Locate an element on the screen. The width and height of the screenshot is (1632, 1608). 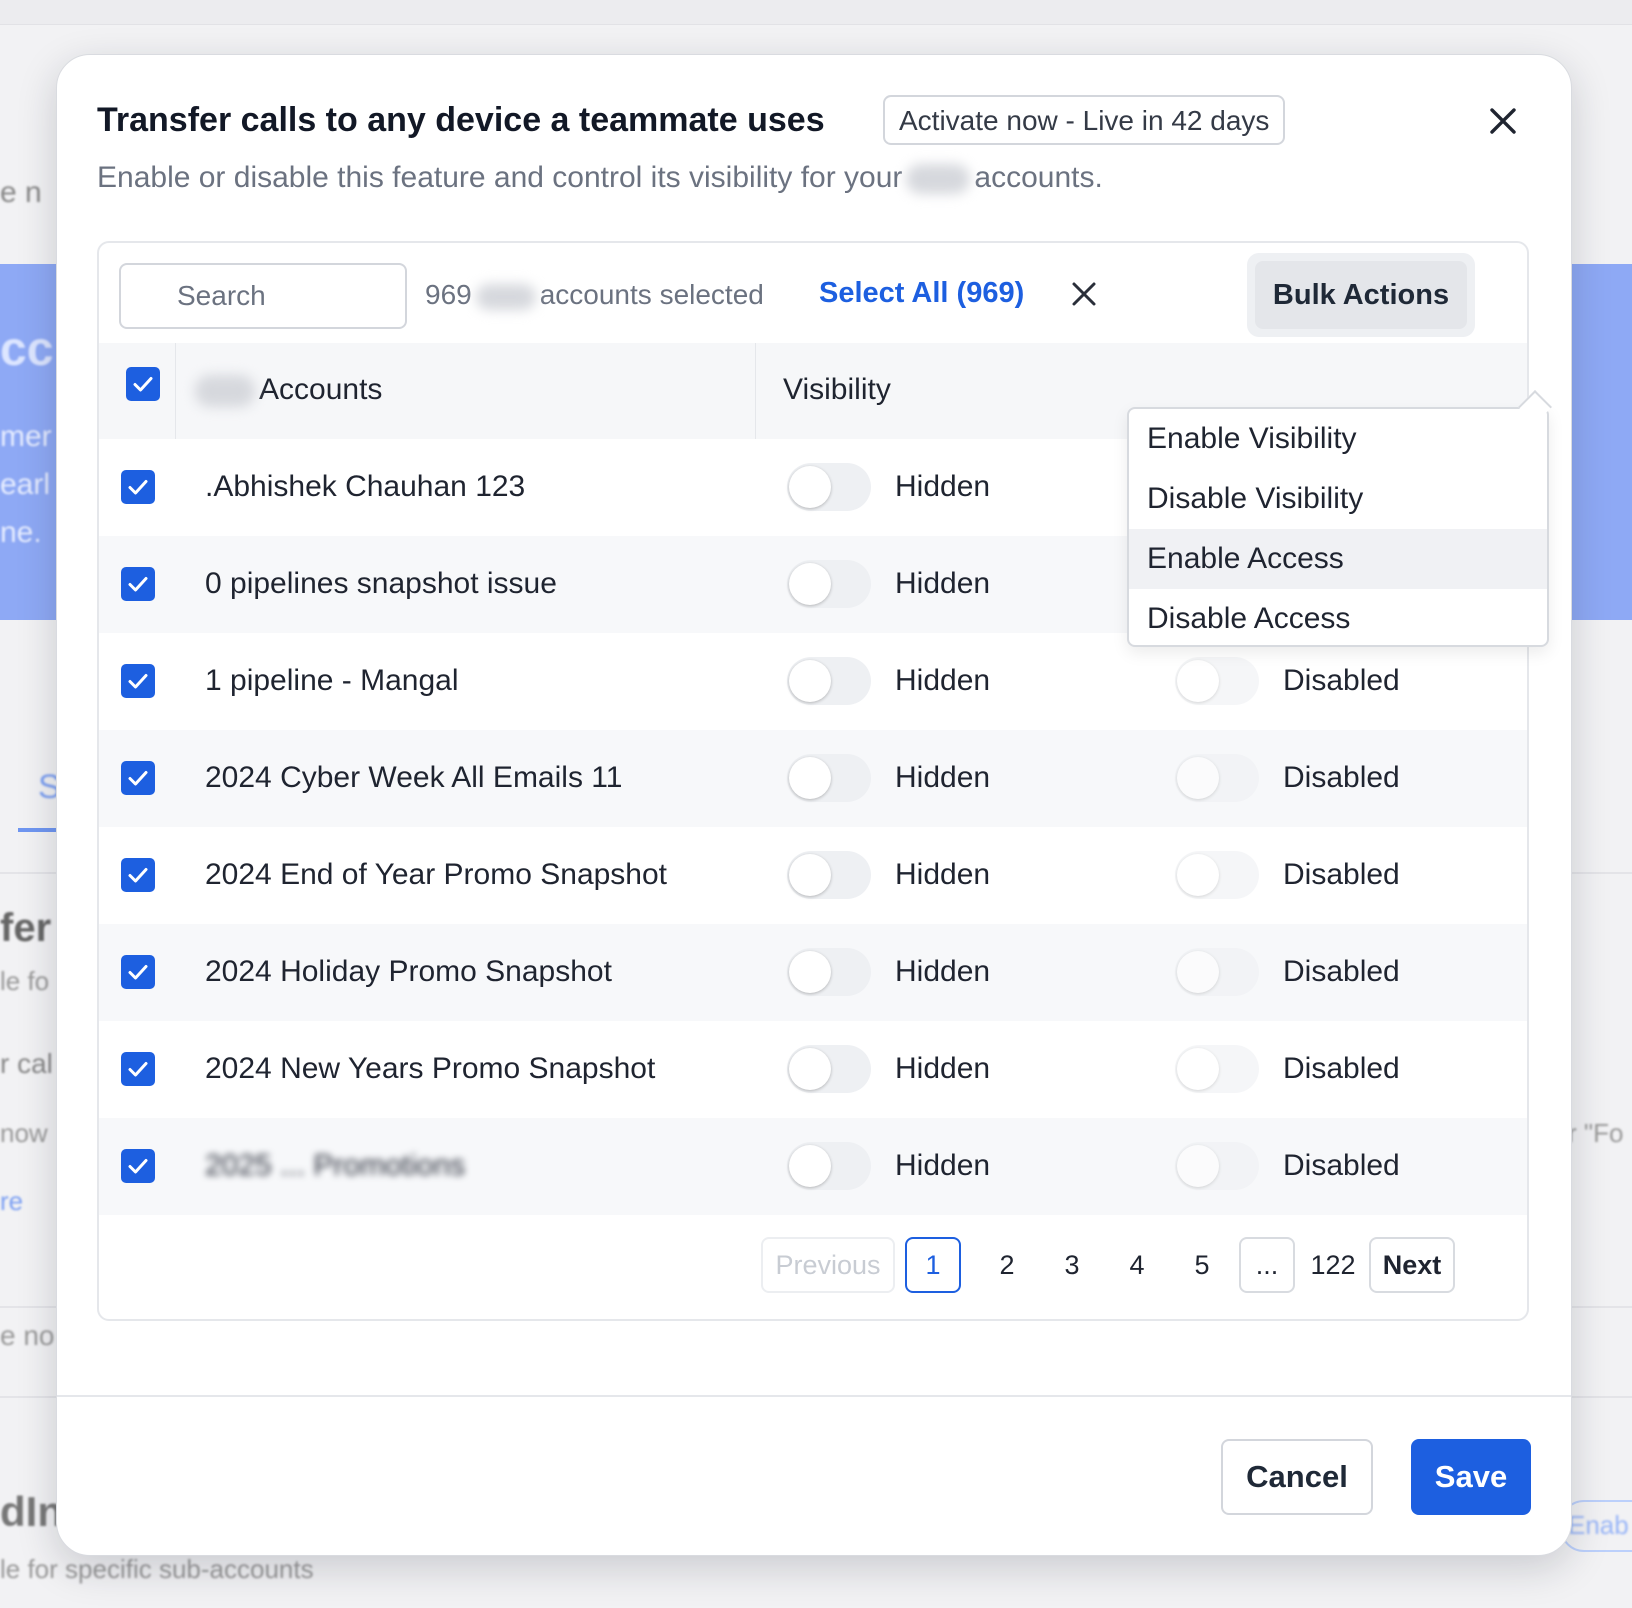
background-text: cc is located at coordinates (27, 349).